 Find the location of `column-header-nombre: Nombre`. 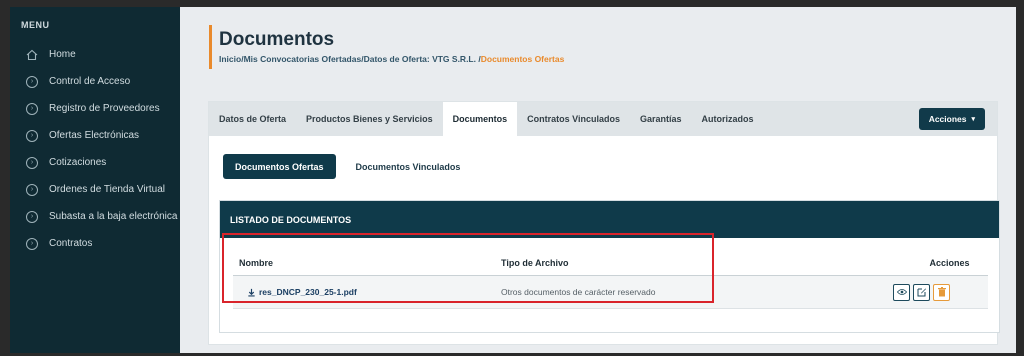

column-header-nombre: Nombre is located at coordinates (256, 262).